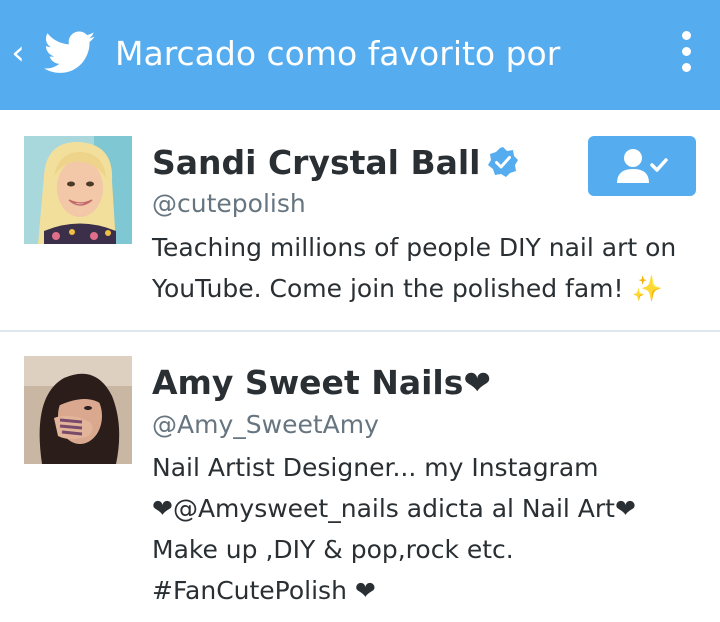 The width and height of the screenshot is (720, 622). What do you see at coordinates (70, 53) in the screenshot?
I see `twitter-bird-icon` at bounding box center [70, 53].